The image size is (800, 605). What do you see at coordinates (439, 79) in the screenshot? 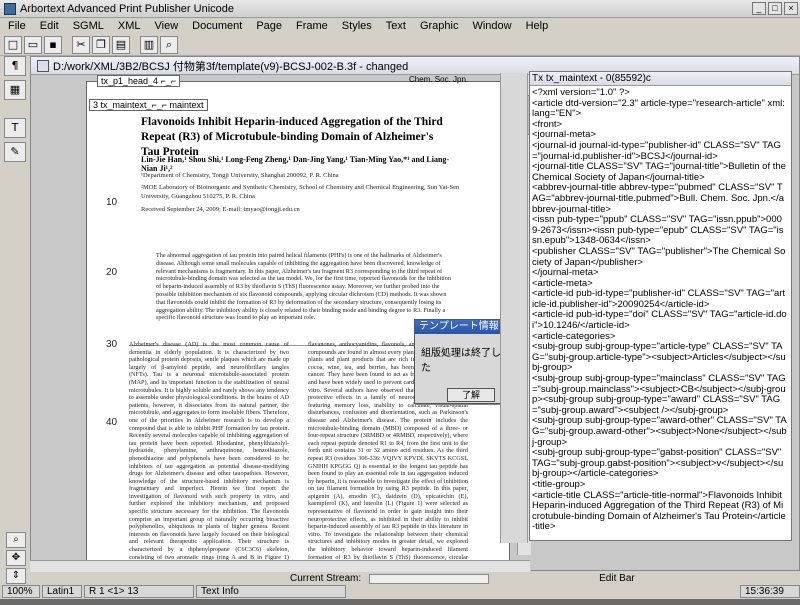
I see `running-header: Chem. Soc. Jpn.` at bounding box center [439, 79].